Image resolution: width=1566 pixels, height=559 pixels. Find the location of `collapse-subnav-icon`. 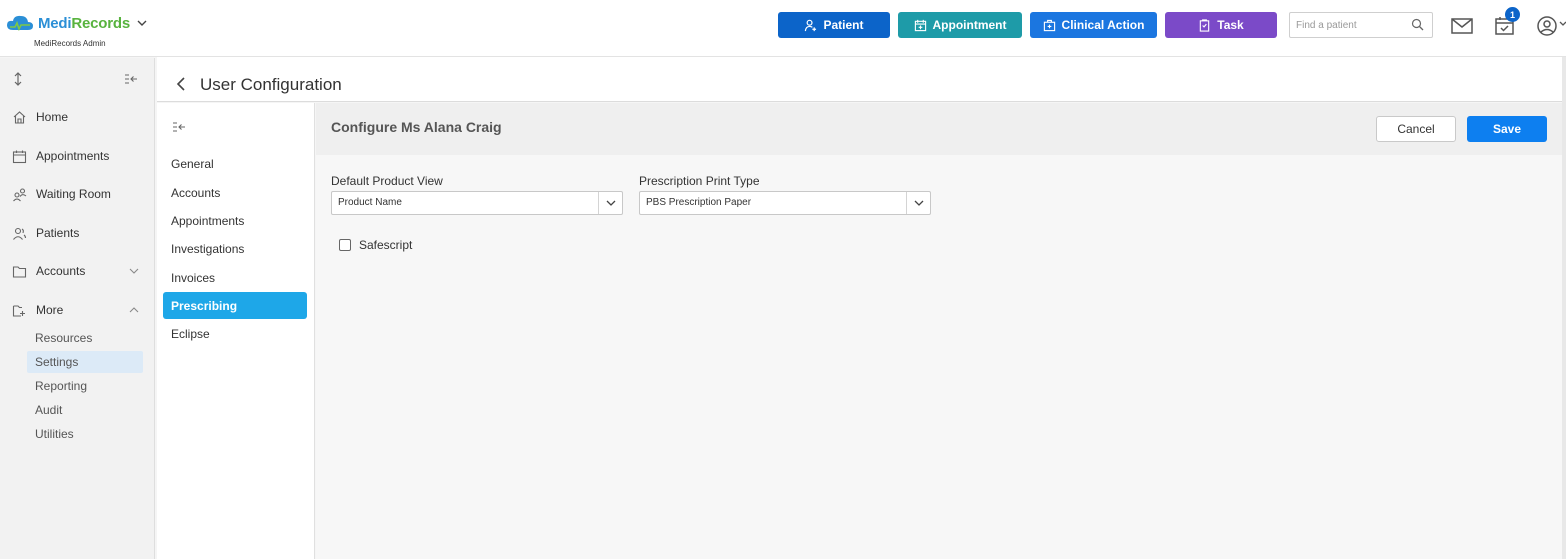

collapse-subnav-icon is located at coordinates (179, 127).